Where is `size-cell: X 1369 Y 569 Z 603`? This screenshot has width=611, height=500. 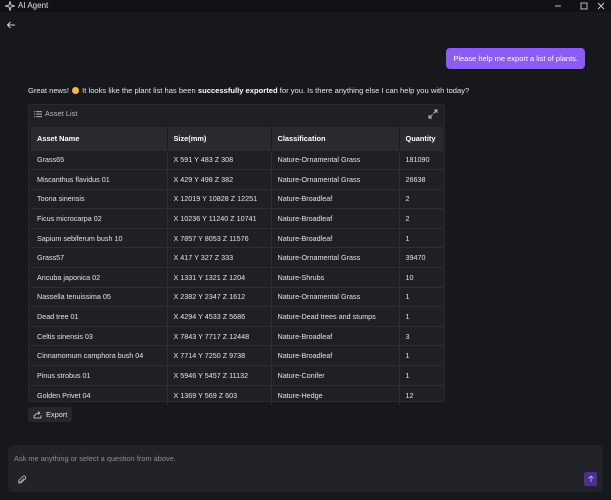
size-cell: X 1369 Y 569 Z 603 is located at coordinates (219, 394).